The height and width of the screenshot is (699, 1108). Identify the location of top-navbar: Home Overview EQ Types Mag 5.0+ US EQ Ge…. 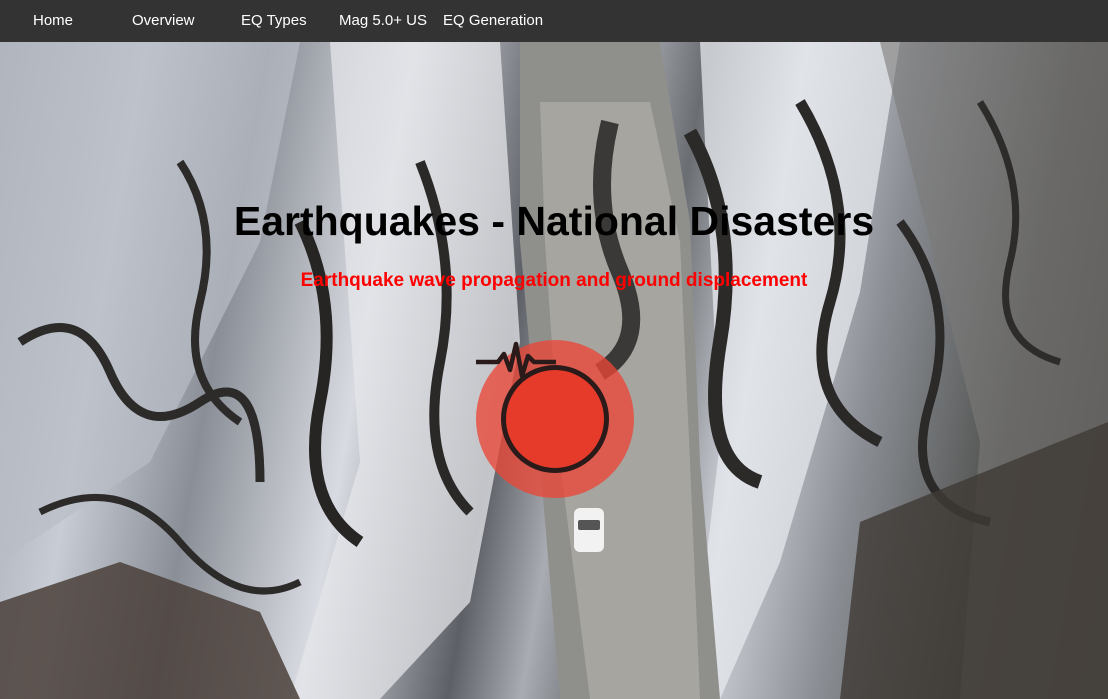
(554, 21).